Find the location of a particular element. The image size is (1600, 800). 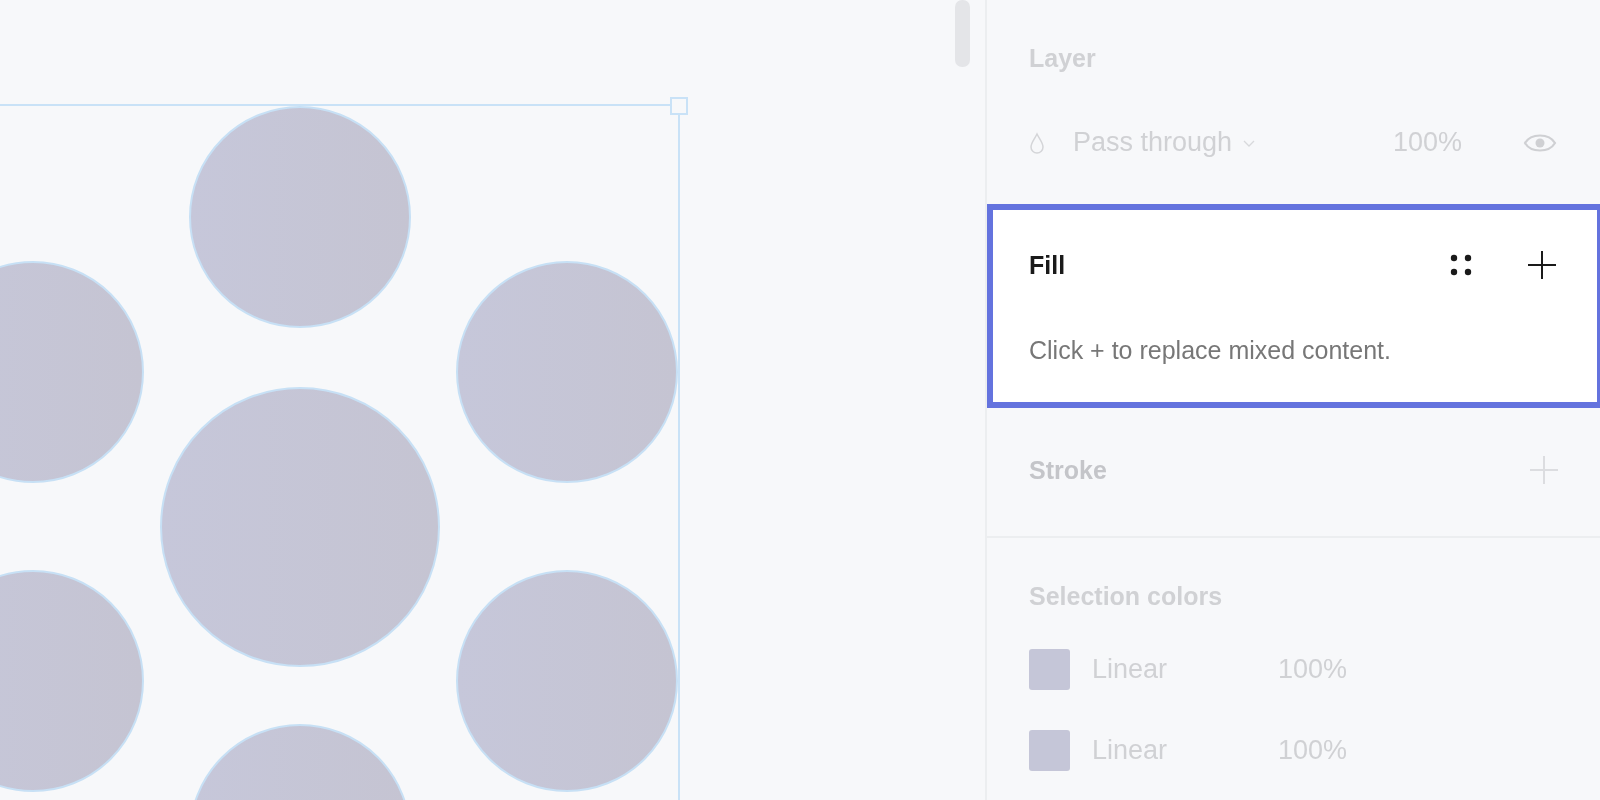

section-title: Fill is located at coordinates (1048, 265).